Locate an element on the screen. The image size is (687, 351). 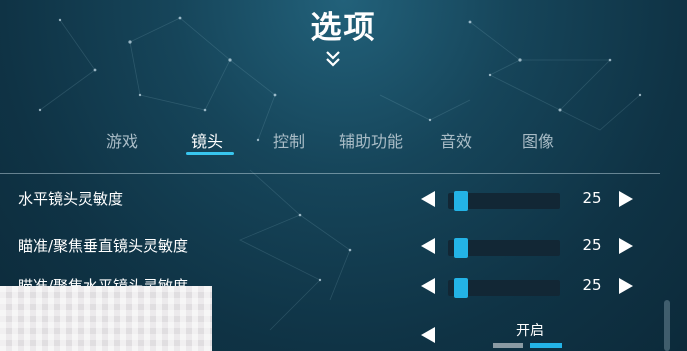
setting-label: 水平镜头灵敏度 is located at coordinates (71, 199).